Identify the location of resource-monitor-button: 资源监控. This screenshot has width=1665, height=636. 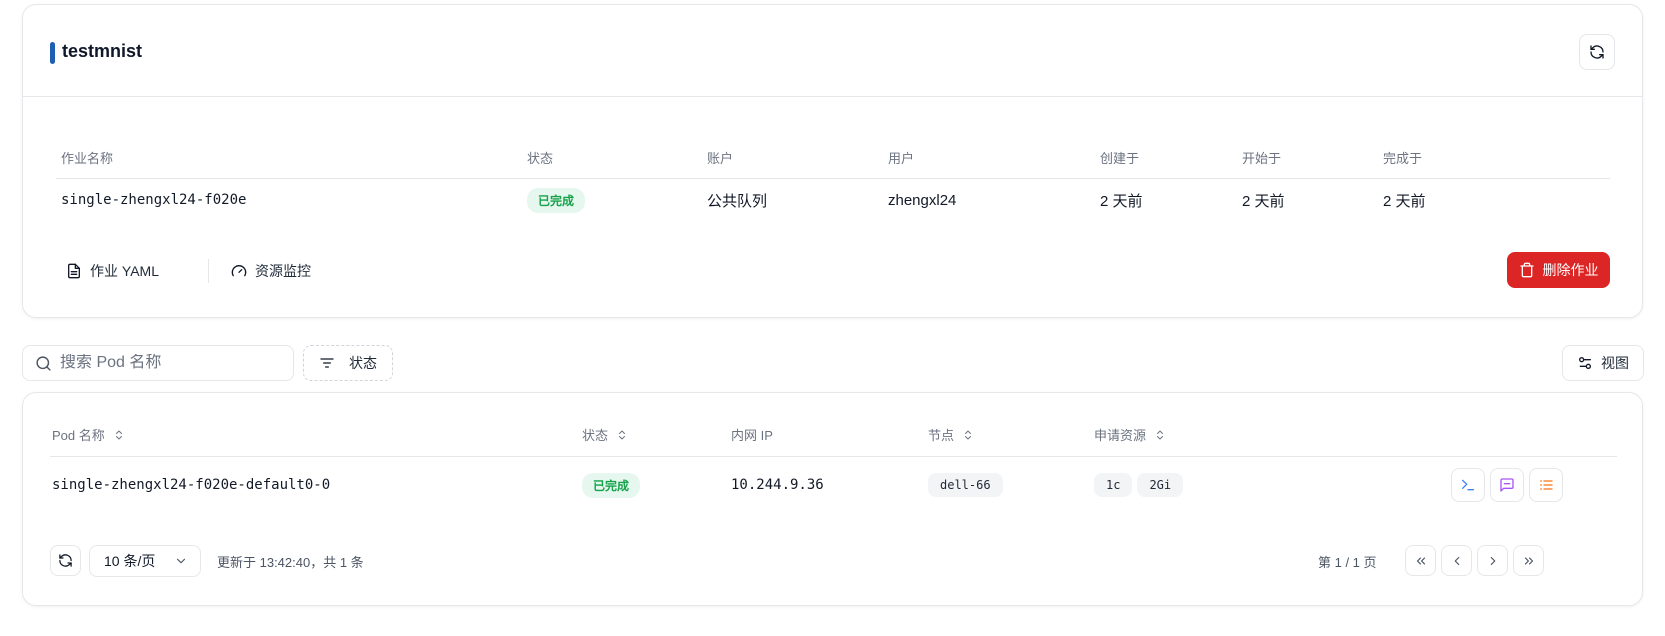
(271, 271).